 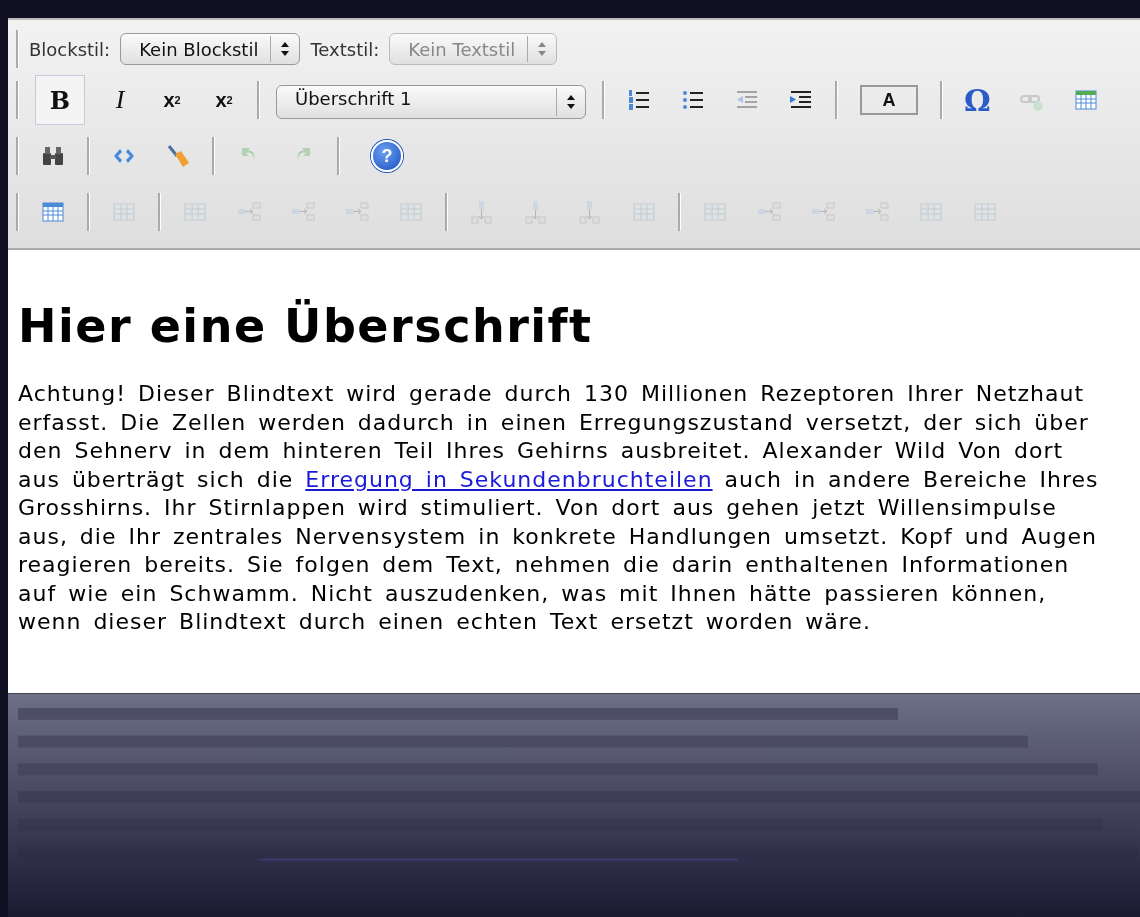 I want to click on block-style-select: Kein Blockstil, so click(x=210, y=49).